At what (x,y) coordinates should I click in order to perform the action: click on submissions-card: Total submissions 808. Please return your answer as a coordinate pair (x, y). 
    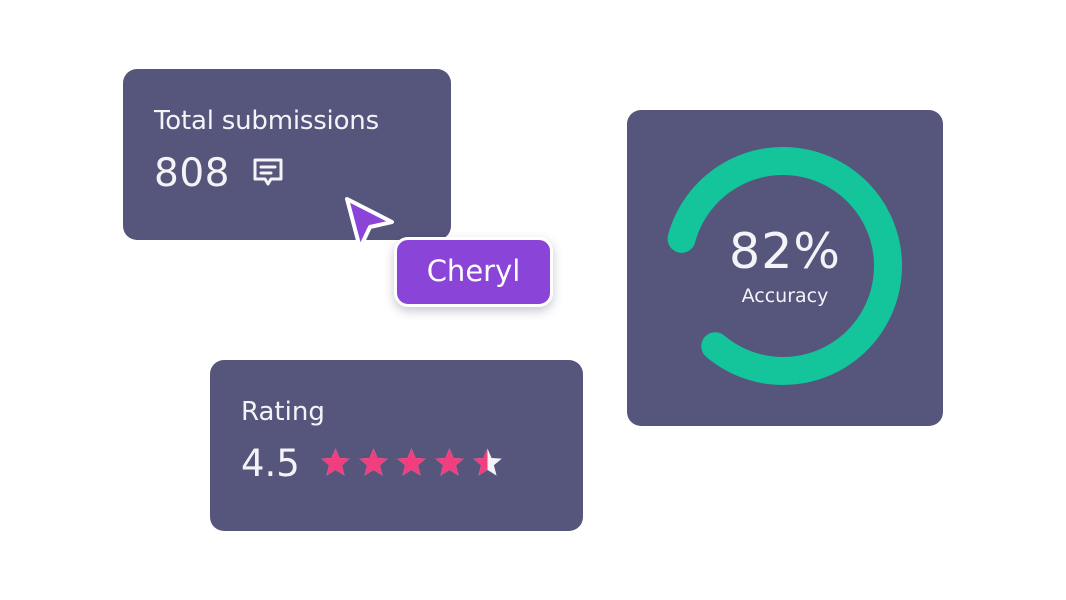
    Looking at the image, I should click on (287, 154).